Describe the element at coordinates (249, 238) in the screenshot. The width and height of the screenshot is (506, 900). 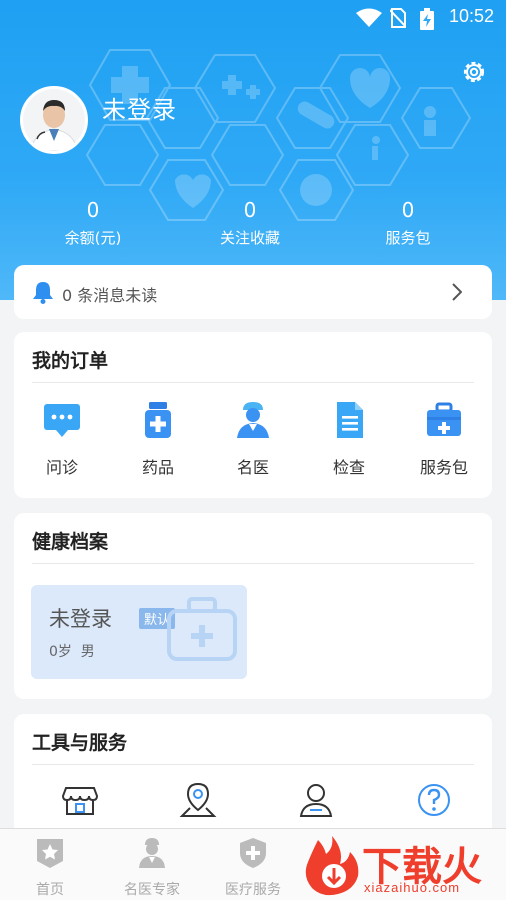
I see `favorites-label: 关注收藏` at that location.